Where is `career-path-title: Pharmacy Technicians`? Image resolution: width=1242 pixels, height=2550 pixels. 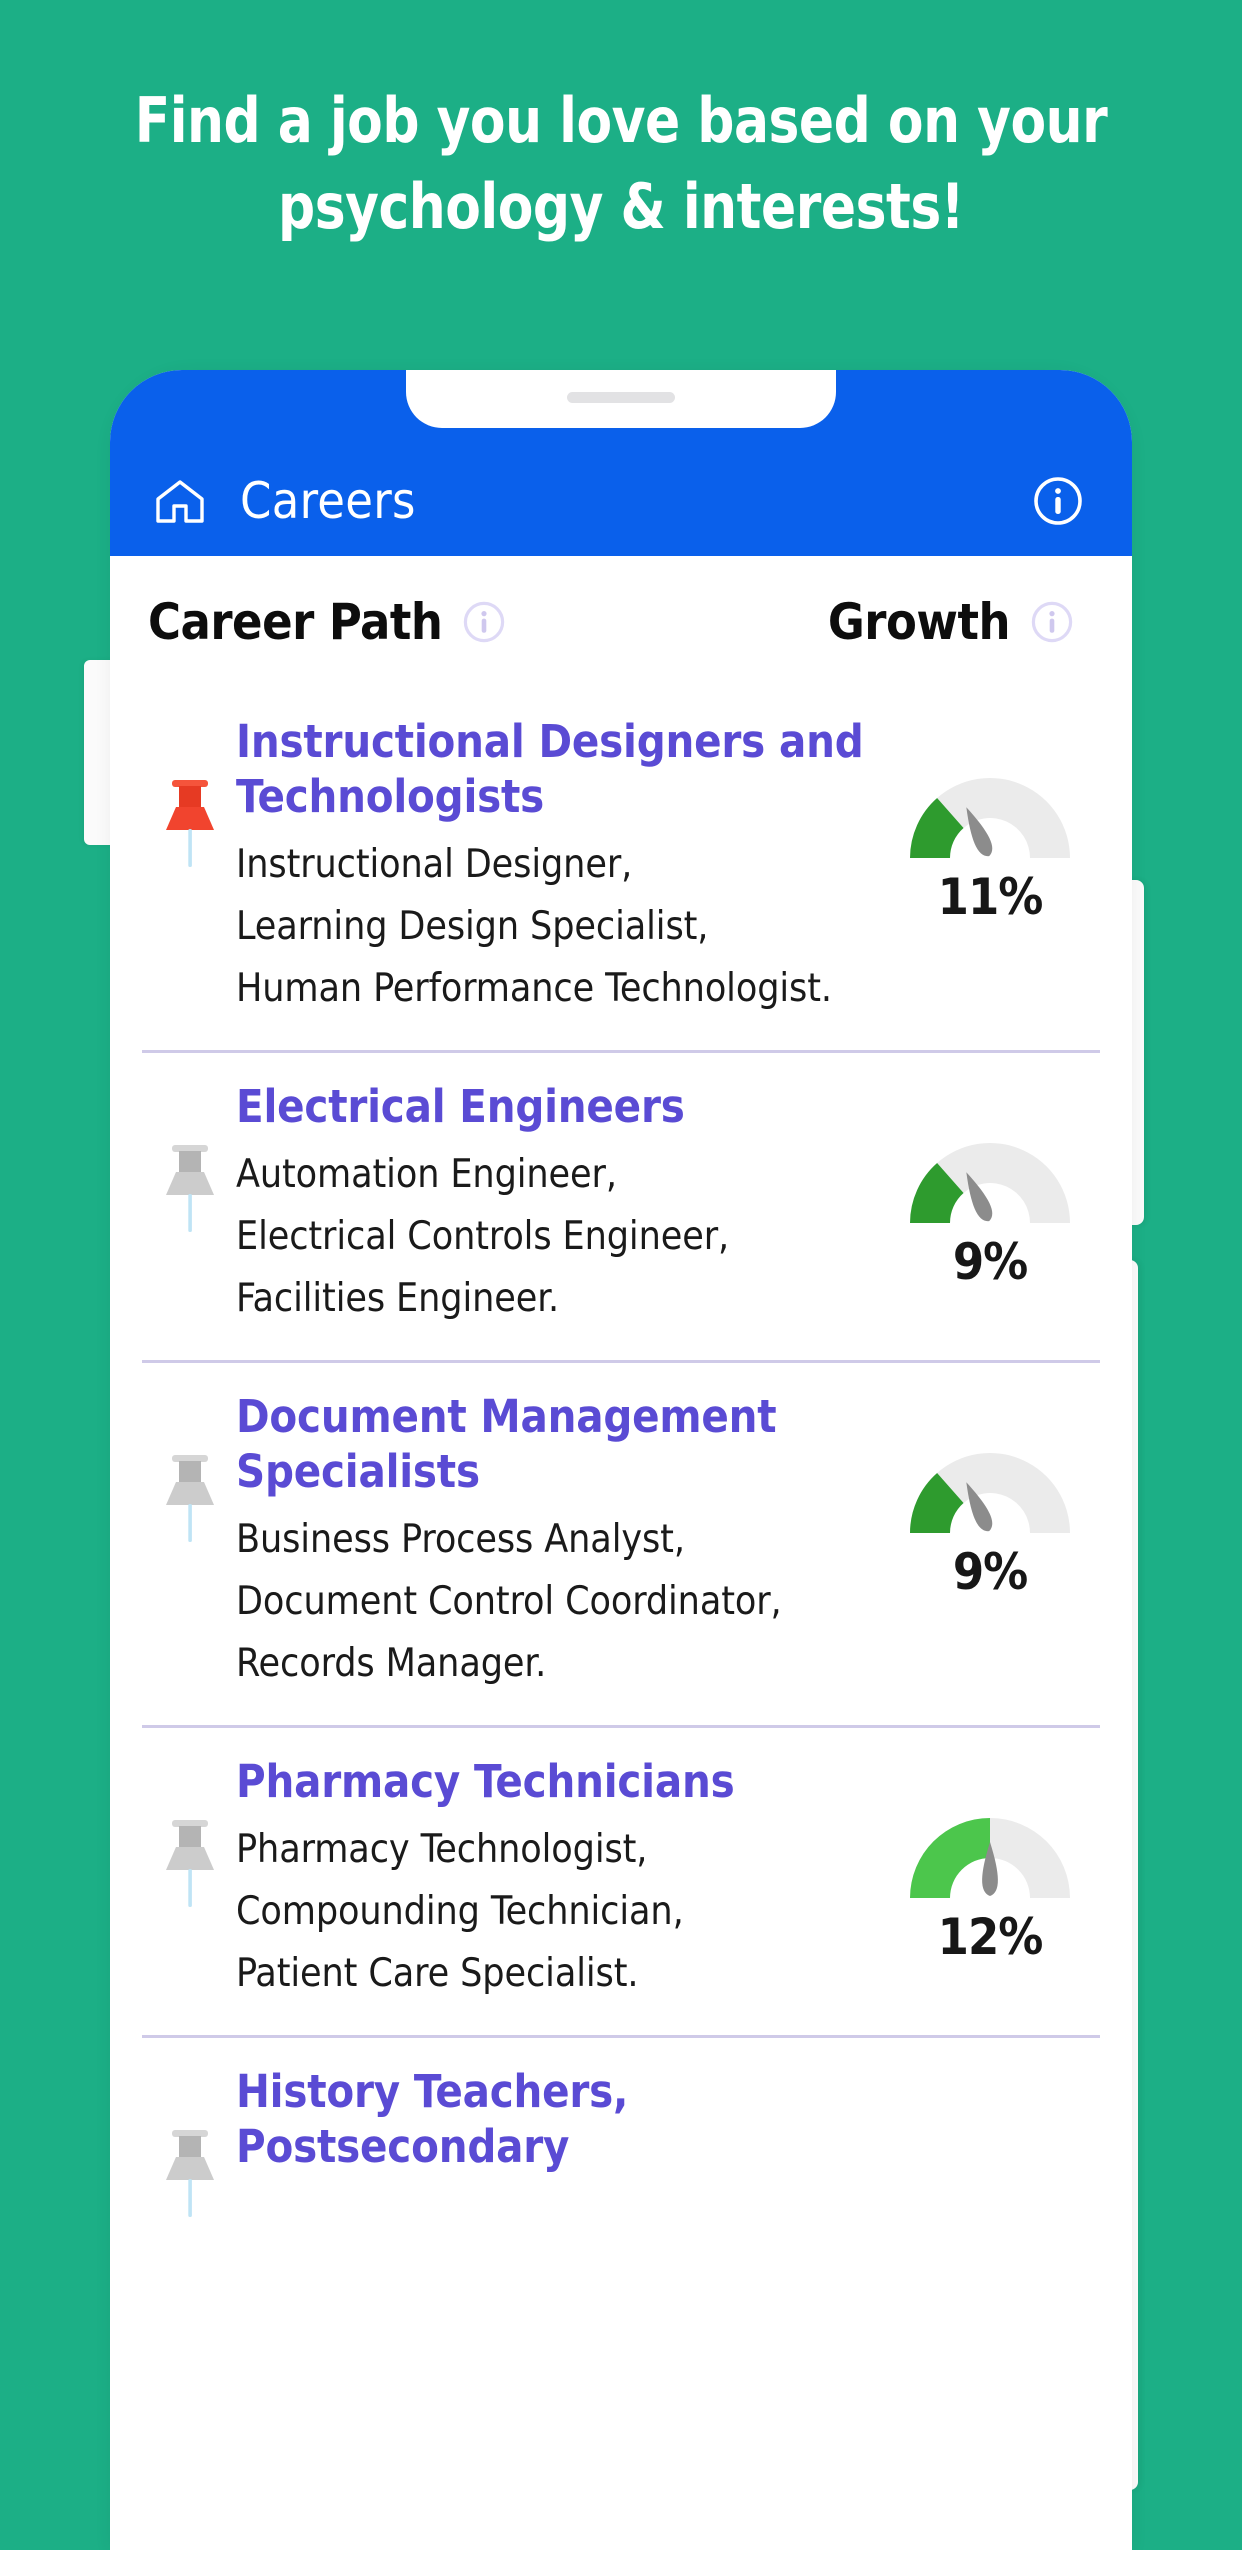
career-path-title: Pharmacy Technicians is located at coordinates (559, 1781).